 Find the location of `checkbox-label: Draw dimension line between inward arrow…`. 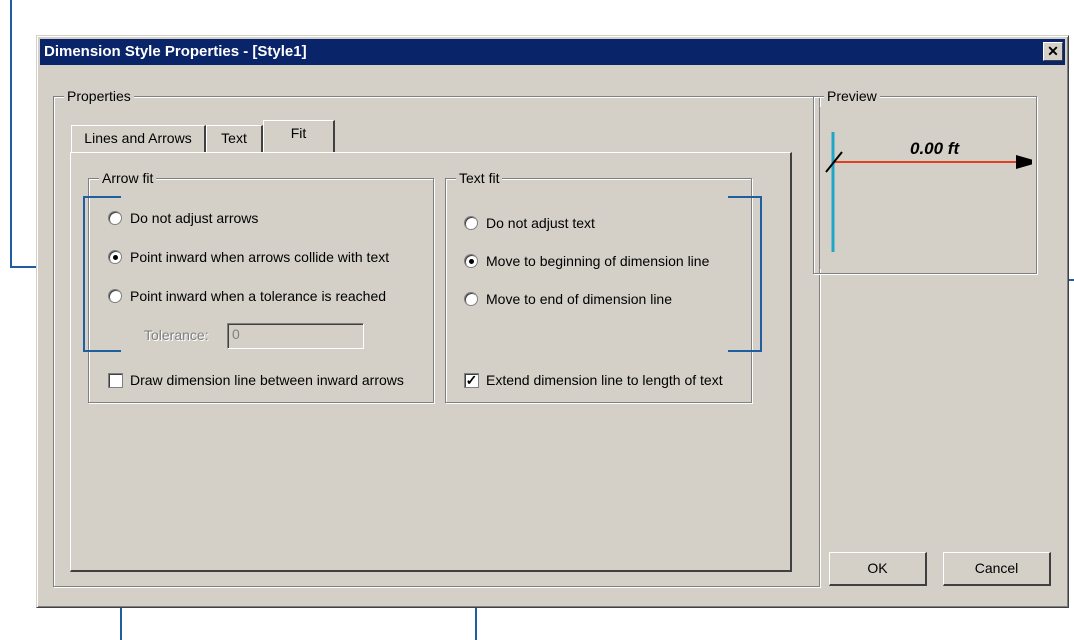

checkbox-label: Draw dimension line between inward arrow… is located at coordinates (267, 380).